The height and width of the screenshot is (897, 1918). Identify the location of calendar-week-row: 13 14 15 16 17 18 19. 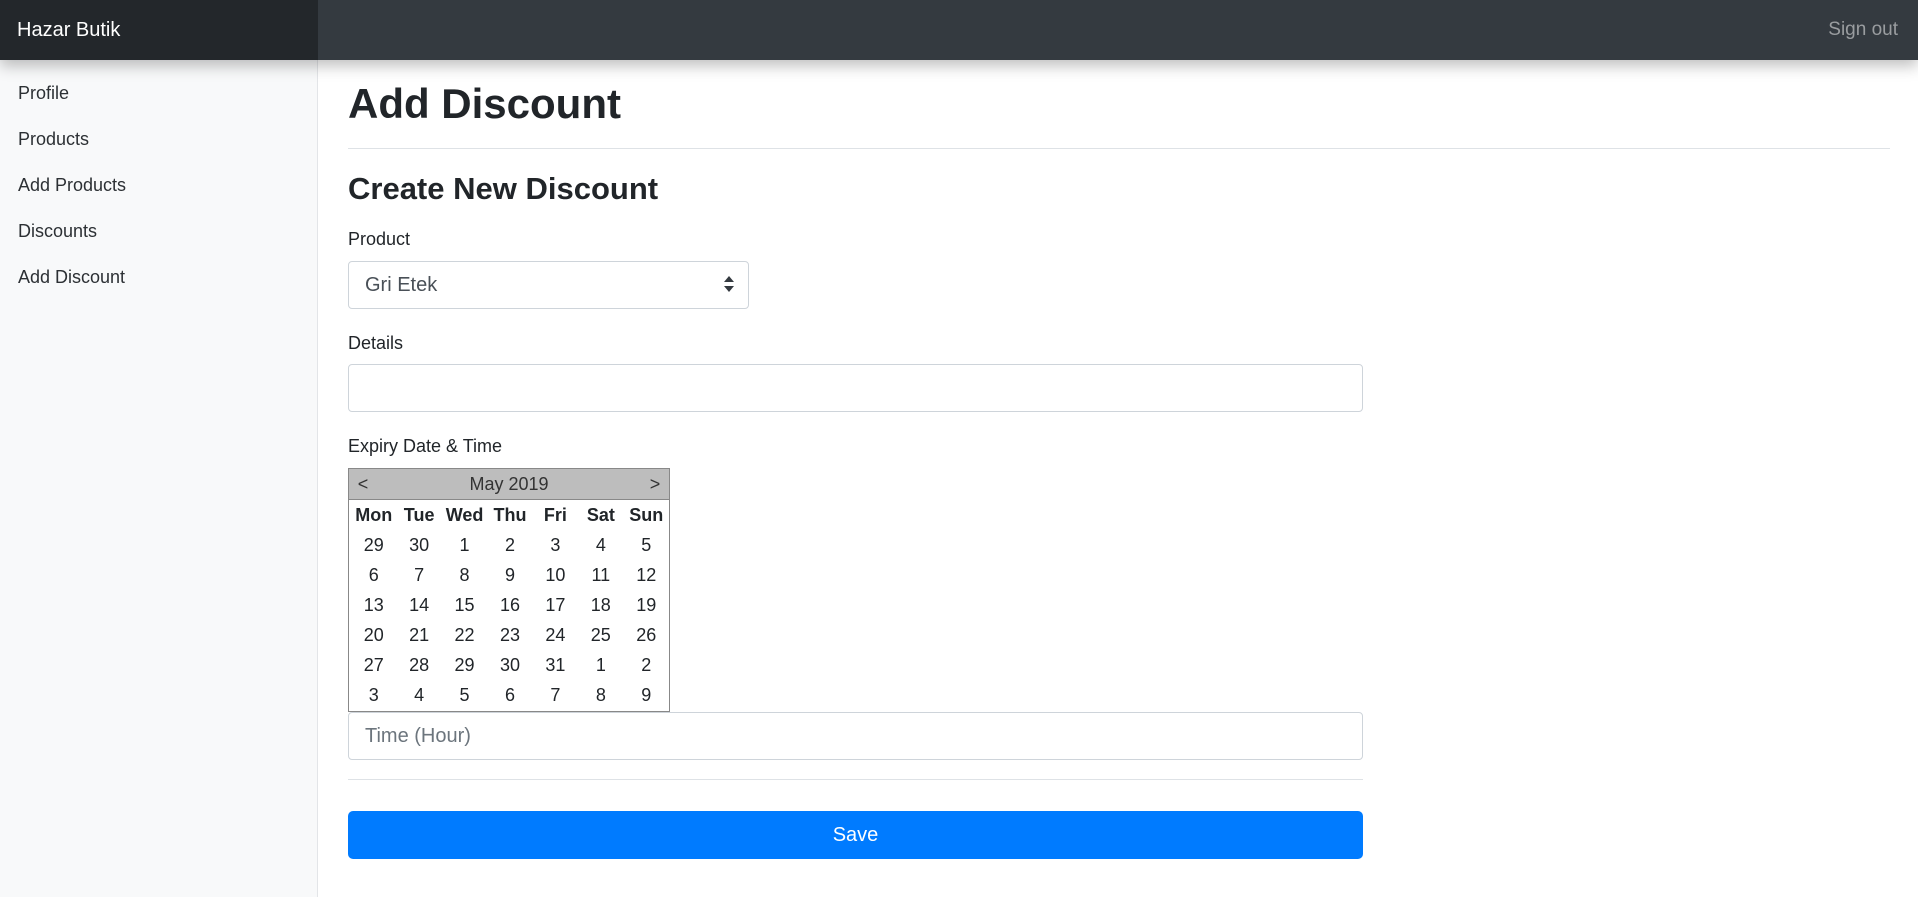
(509, 605).